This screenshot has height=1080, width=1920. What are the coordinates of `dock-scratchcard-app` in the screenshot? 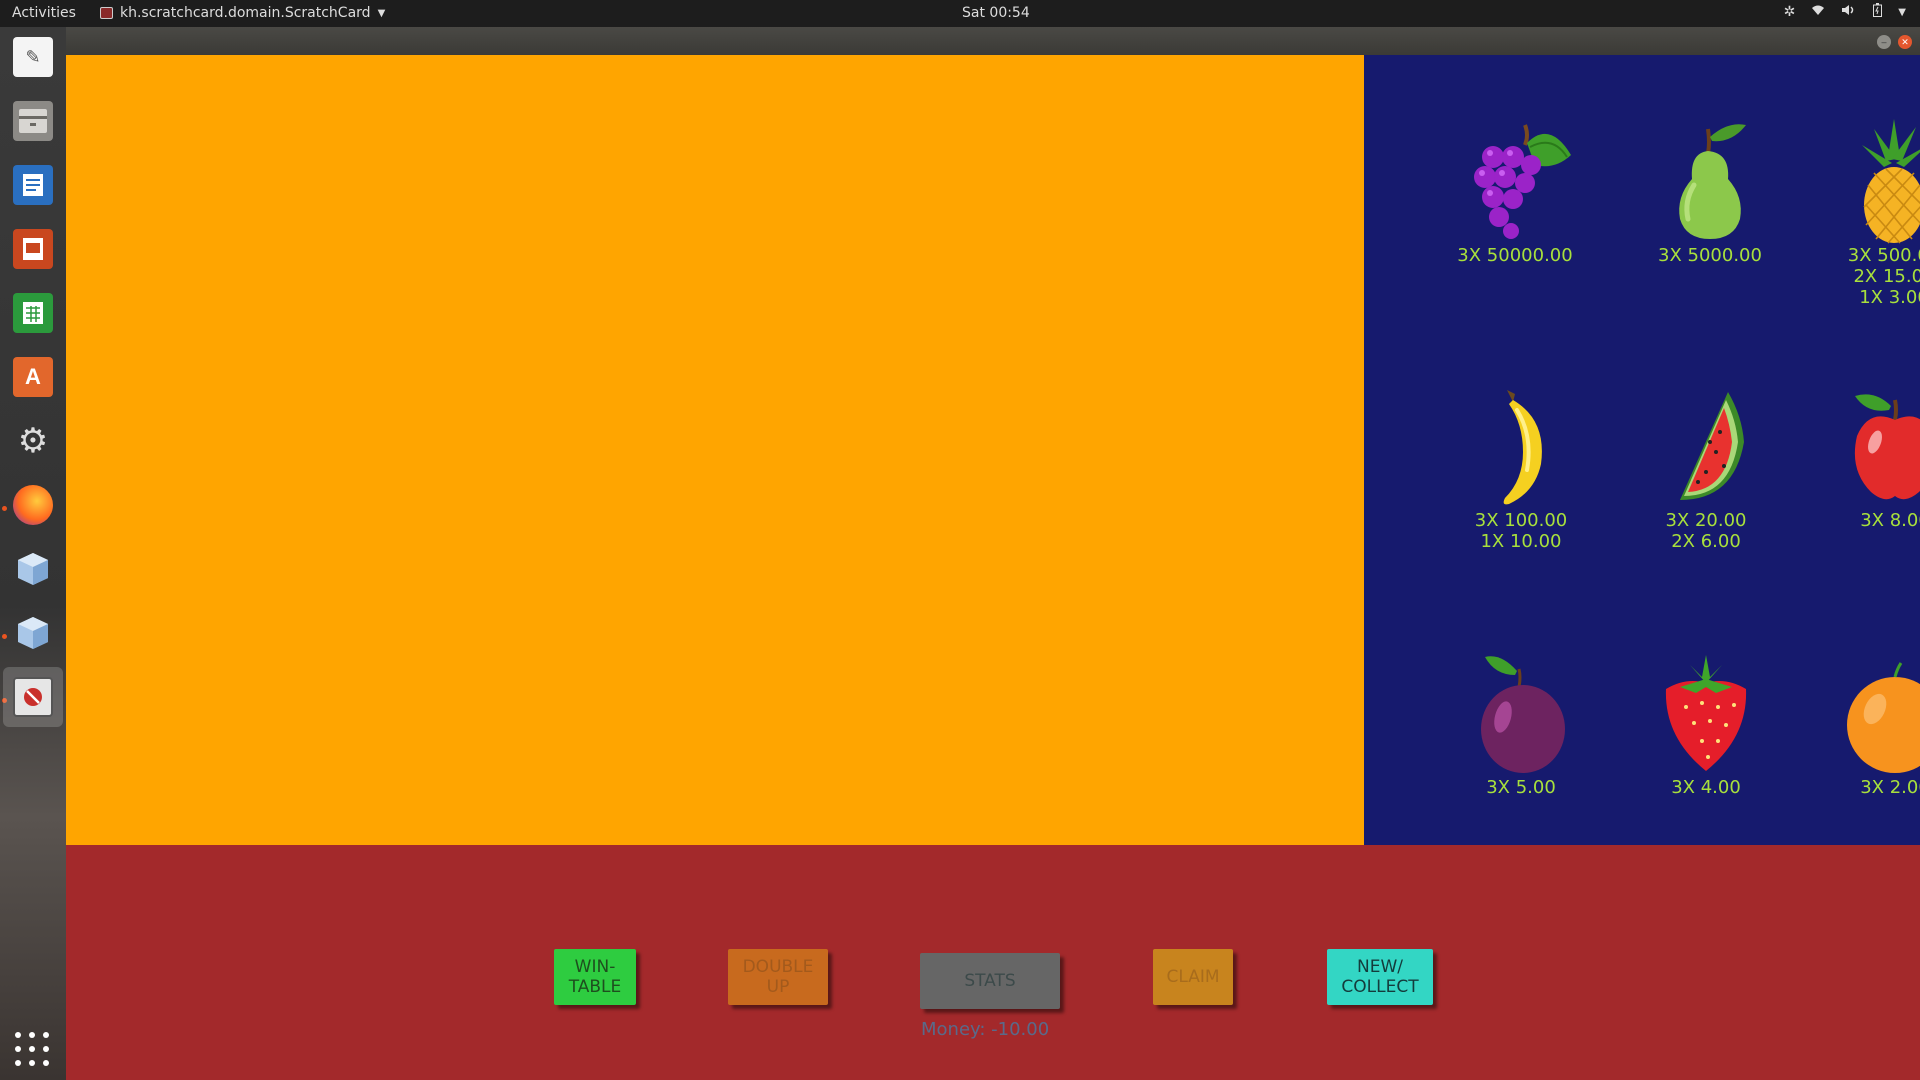 It's located at (33, 697).